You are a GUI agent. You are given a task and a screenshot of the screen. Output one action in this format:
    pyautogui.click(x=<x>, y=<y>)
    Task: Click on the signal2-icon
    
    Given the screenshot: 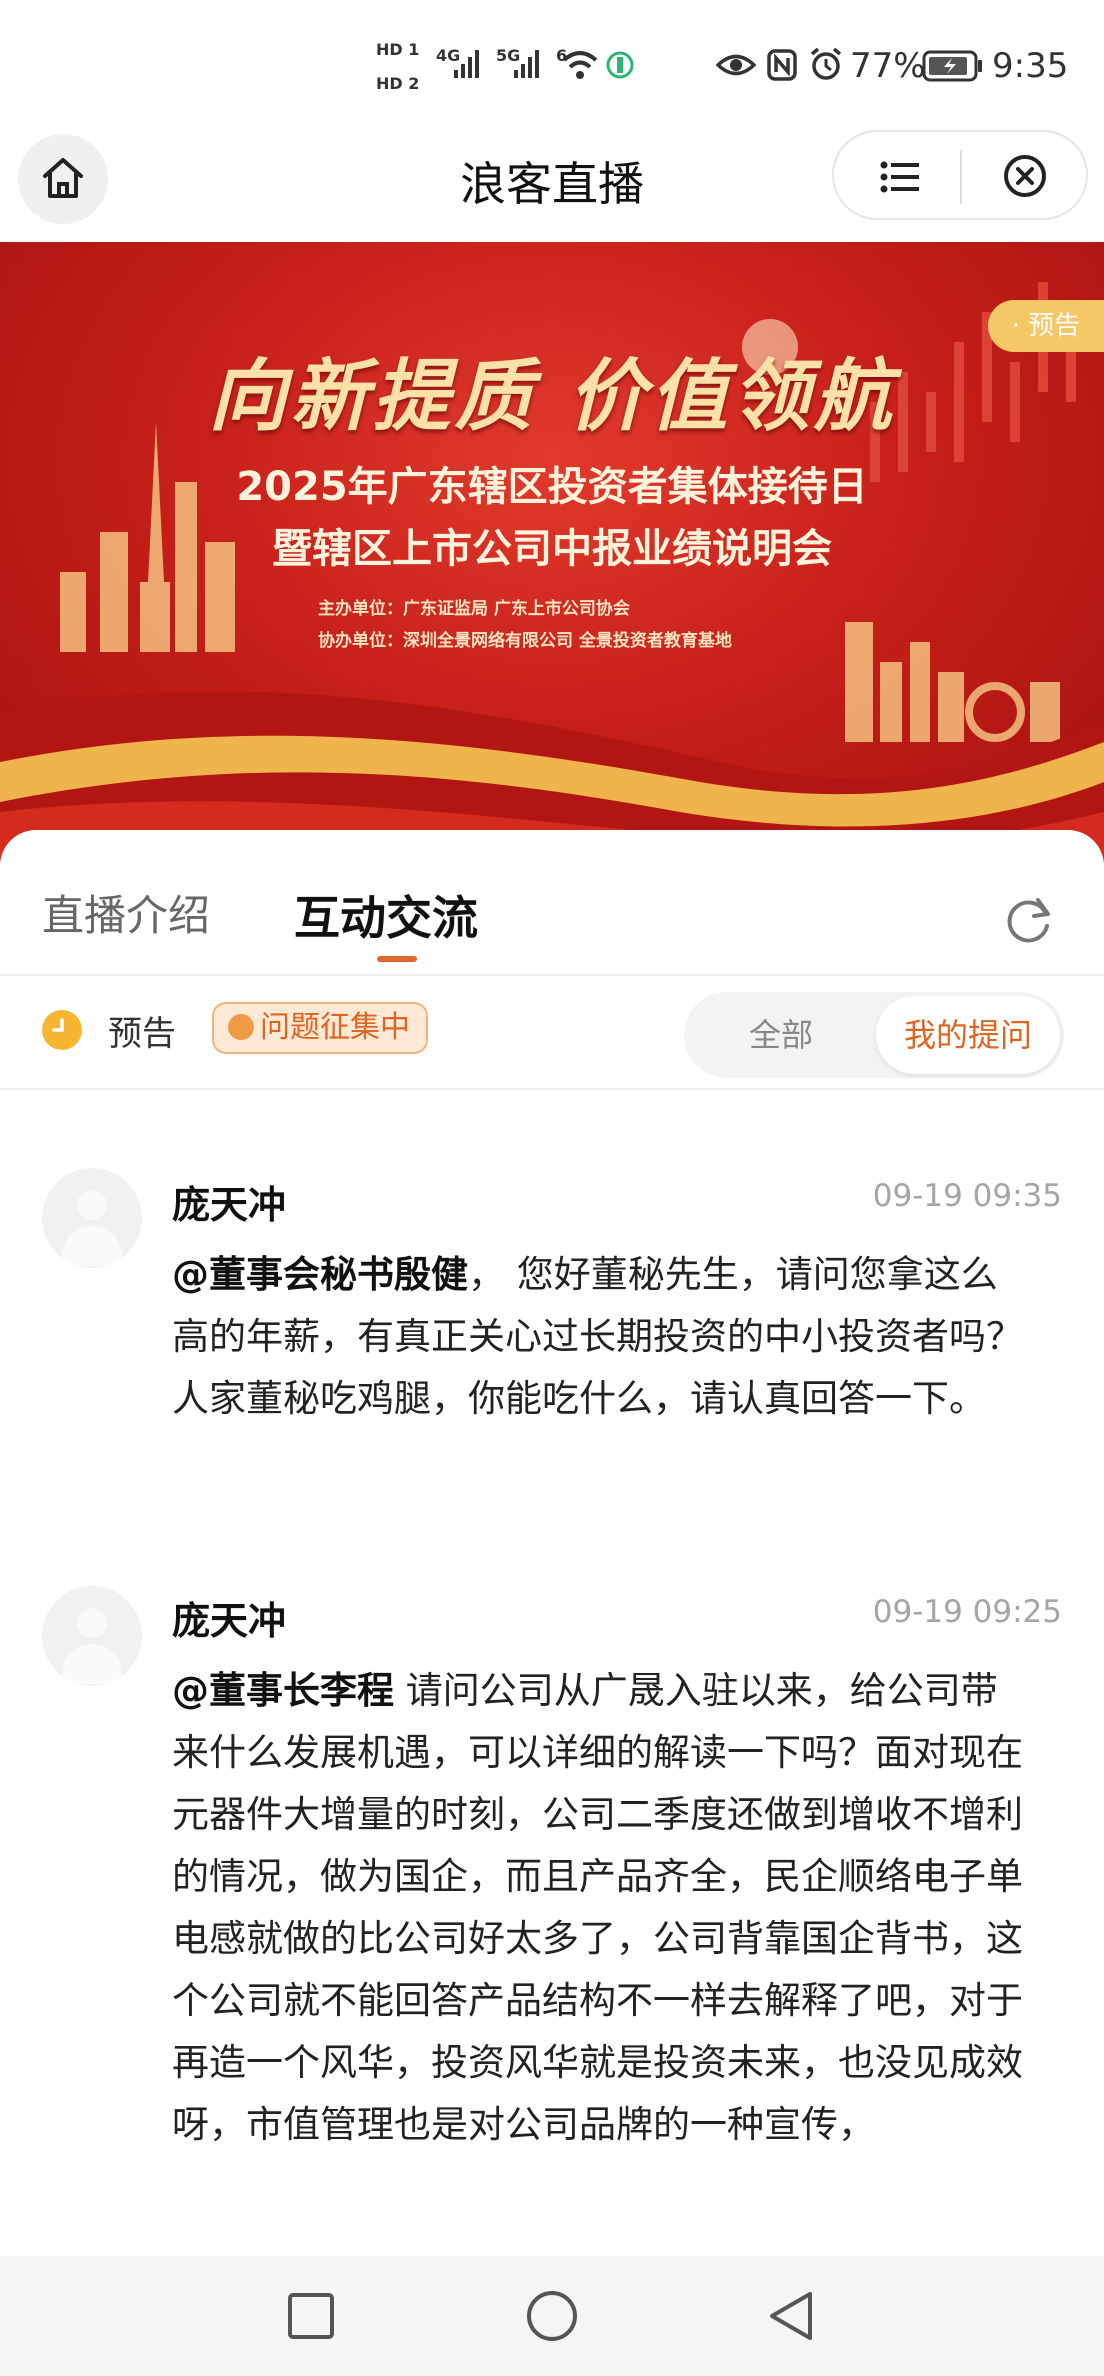 What is the action you would take?
    pyautogui.click(x=526, y=64)
    